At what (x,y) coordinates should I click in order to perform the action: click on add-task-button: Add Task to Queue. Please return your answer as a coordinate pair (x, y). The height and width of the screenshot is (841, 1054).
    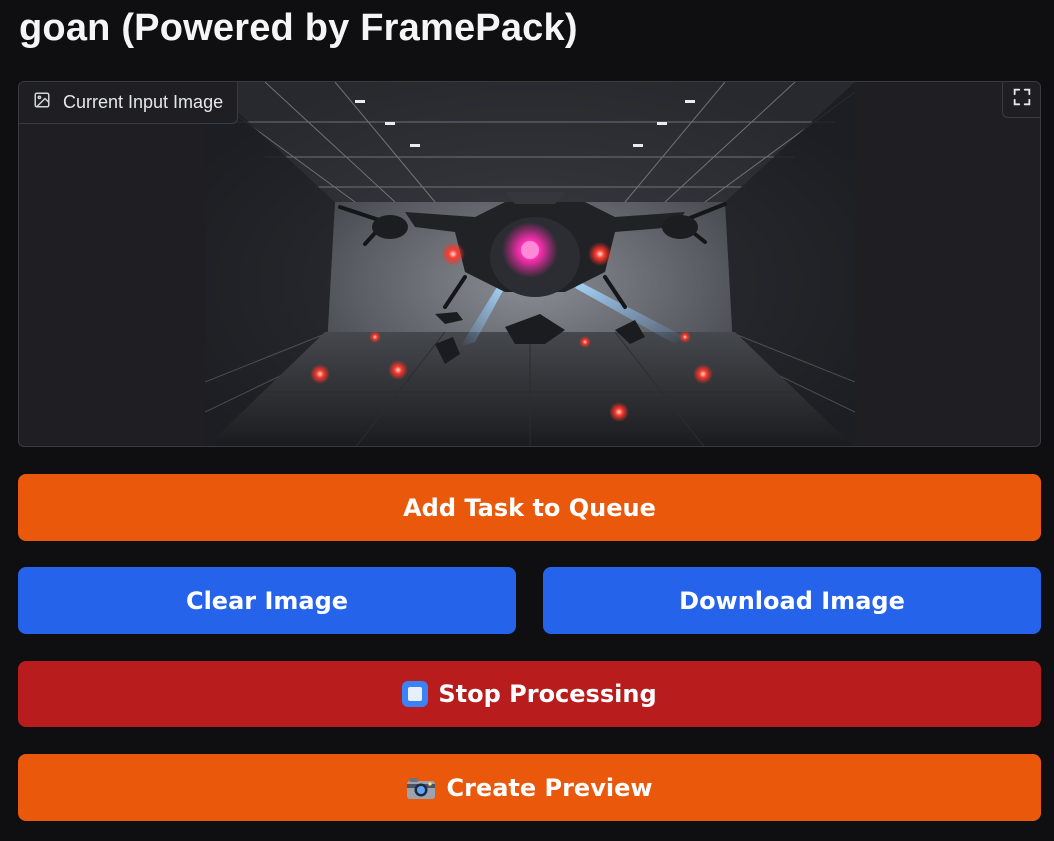
    Looking at the image, I should click on (529, 507).